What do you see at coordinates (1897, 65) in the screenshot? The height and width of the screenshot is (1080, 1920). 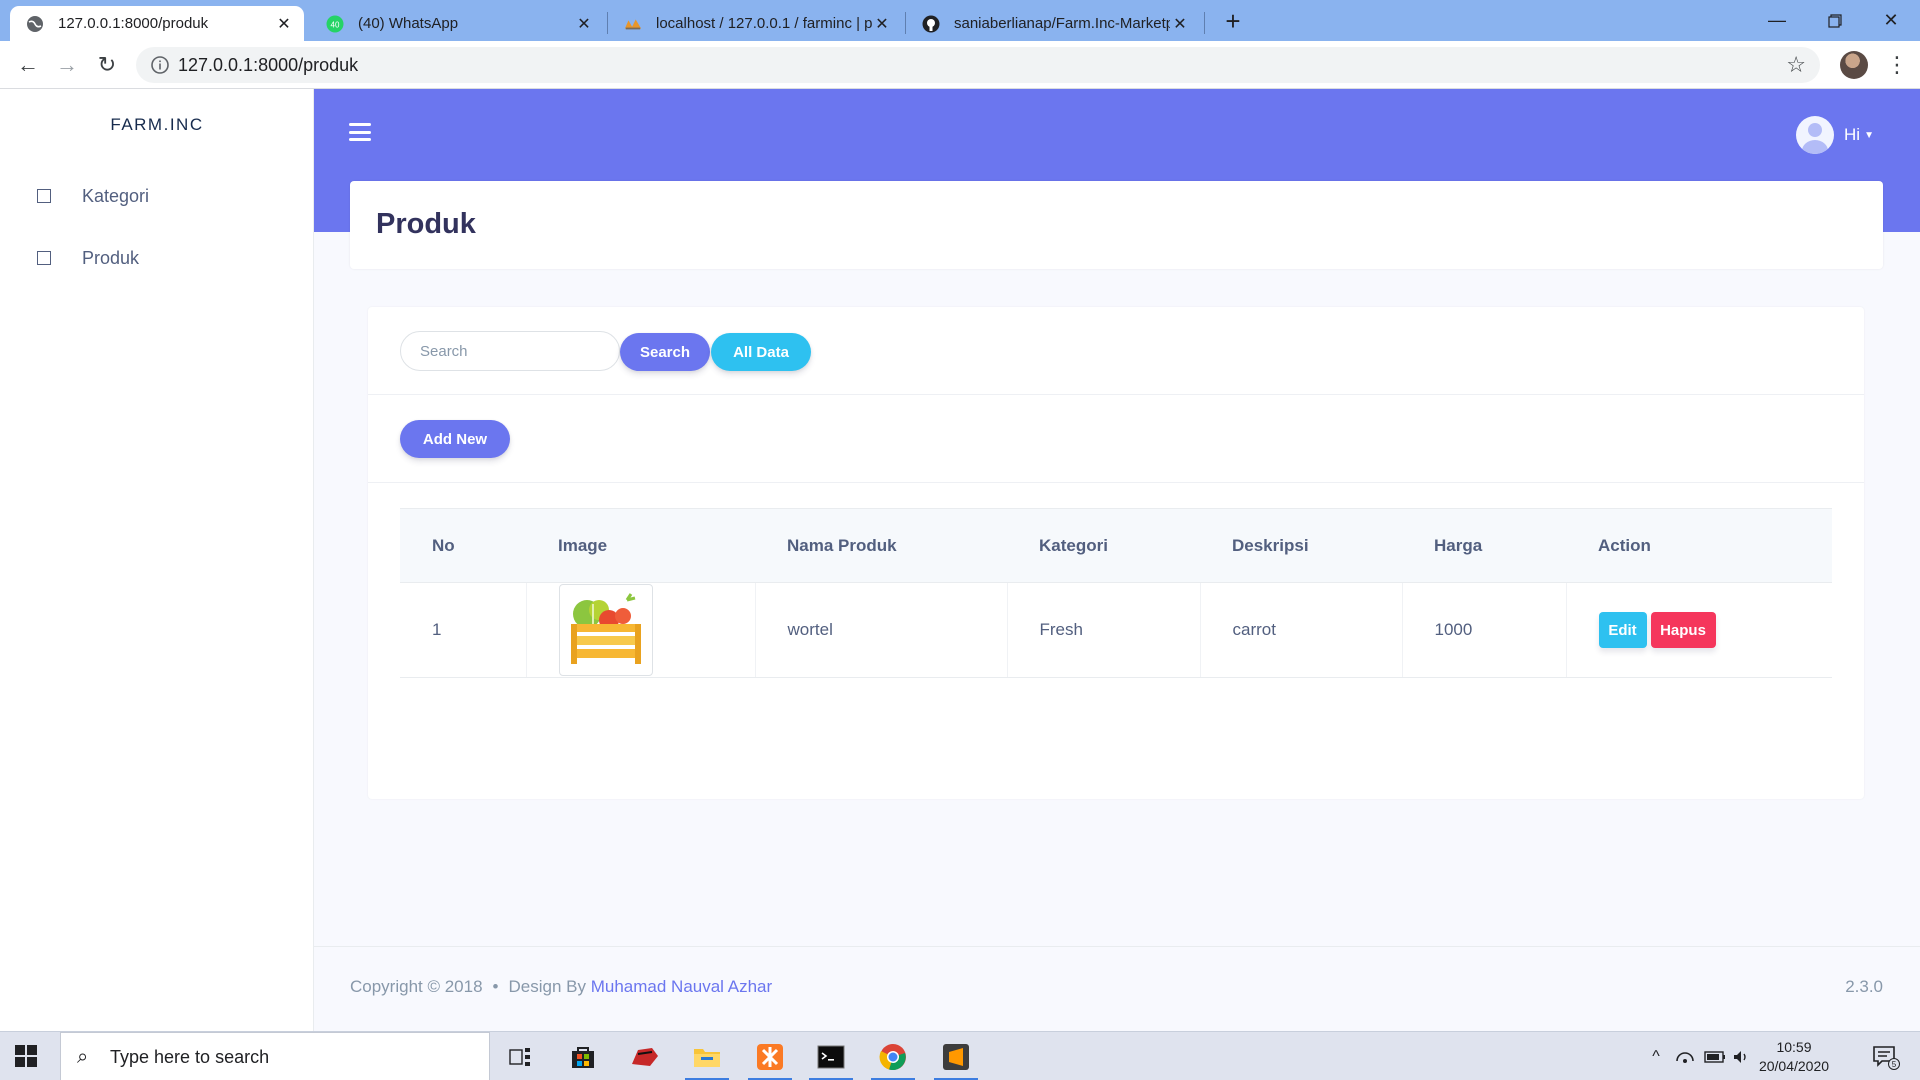 I see `more-menu-icon: ⋮` at bounding box center [1897, 65].